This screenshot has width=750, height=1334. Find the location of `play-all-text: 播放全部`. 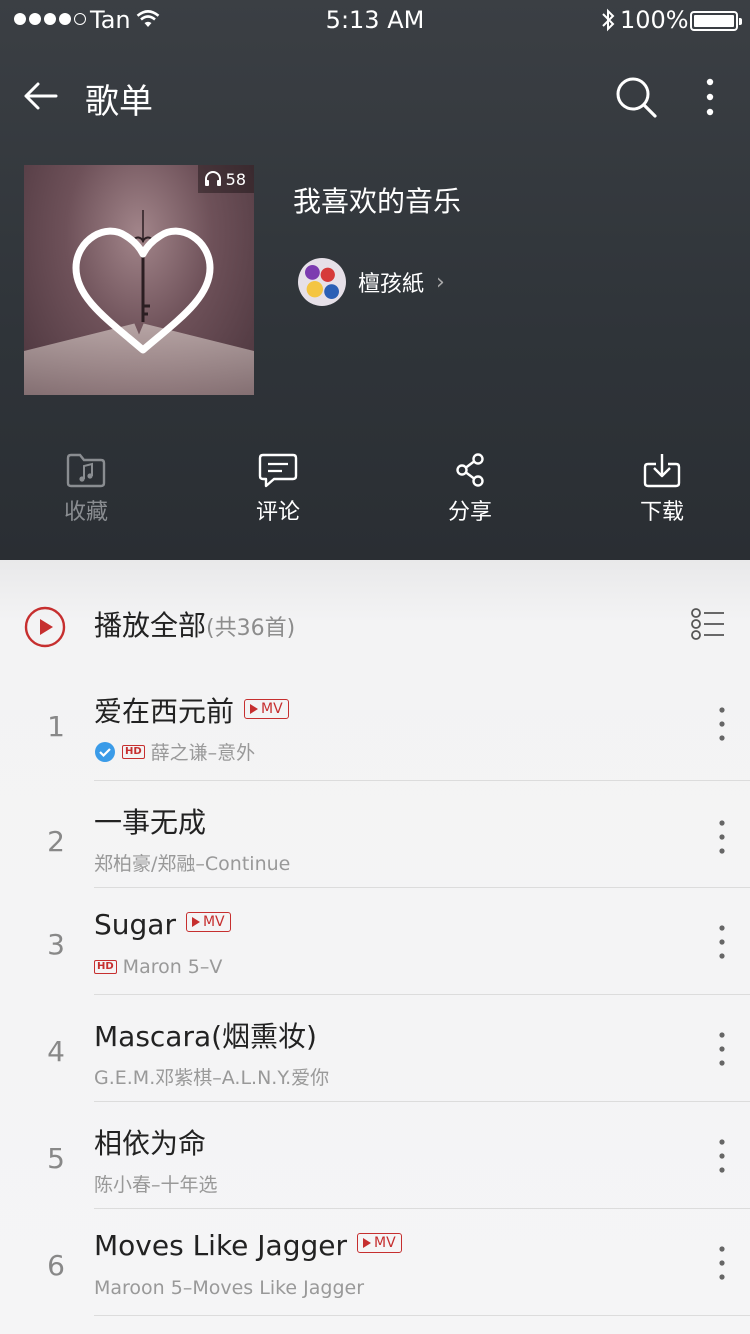

play-all-text: 播放全部 is located at coordinates (150, 625).